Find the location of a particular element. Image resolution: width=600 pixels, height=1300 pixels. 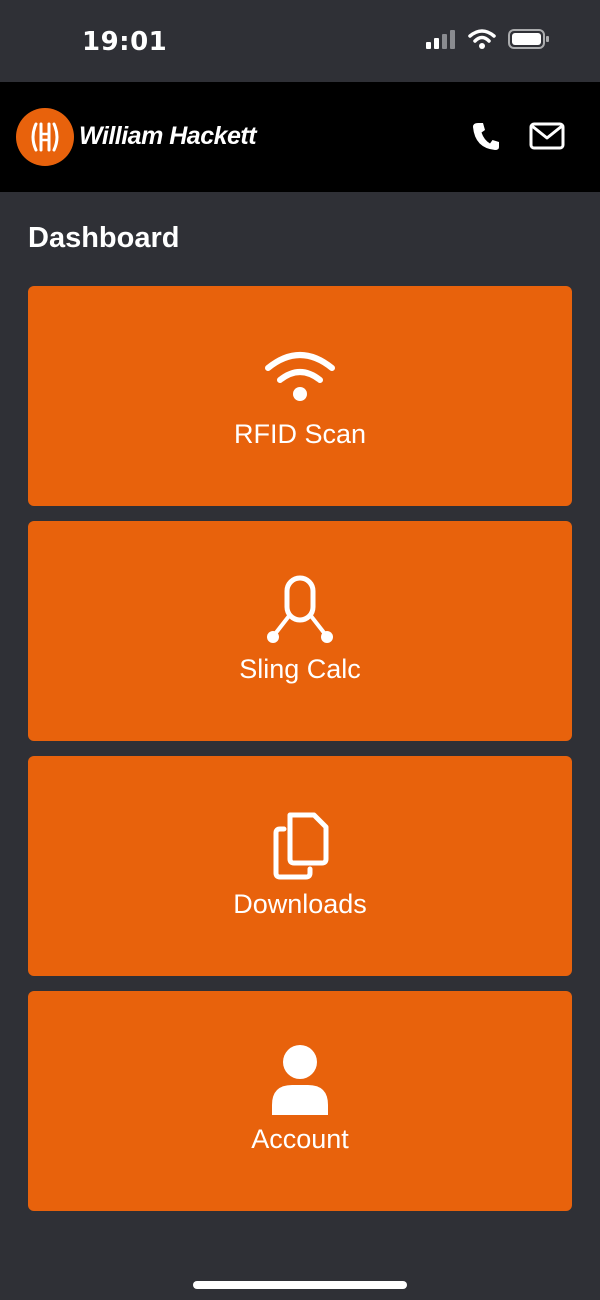

brand-name: William Hackett is located at coordinates (168, 136).